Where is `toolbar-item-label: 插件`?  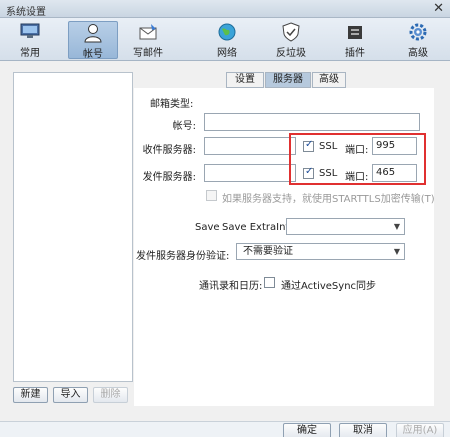 toolbar-item-label: 插件 is located at coordinates (355, 53).